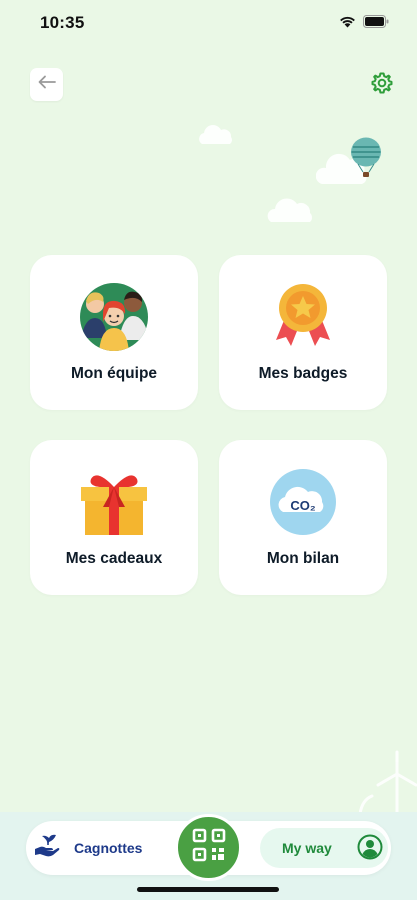 This screenshot has height=900, width=417. Describe the element at coordinates (114, 373) in the screenshot. I see `my-team-label: Mon équipe` at that location.